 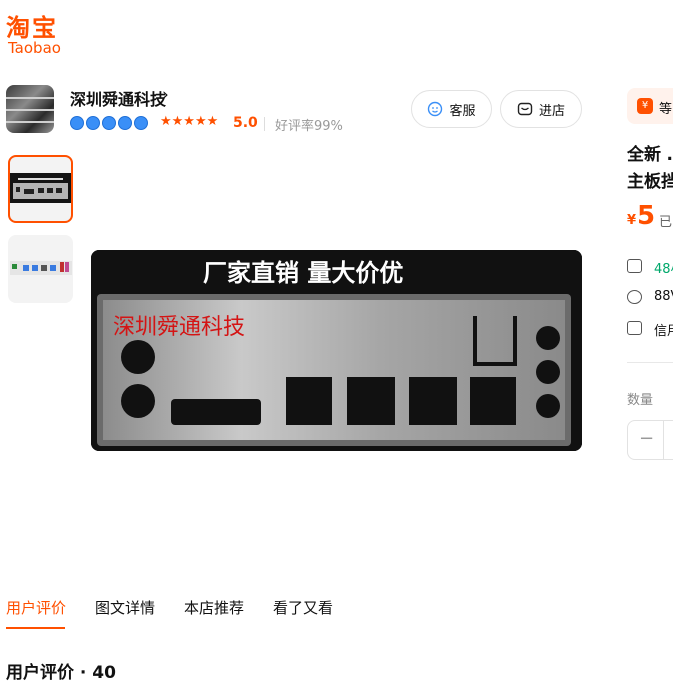 I want to click on customer-service-label: 客服, so click(x=462, y=111).